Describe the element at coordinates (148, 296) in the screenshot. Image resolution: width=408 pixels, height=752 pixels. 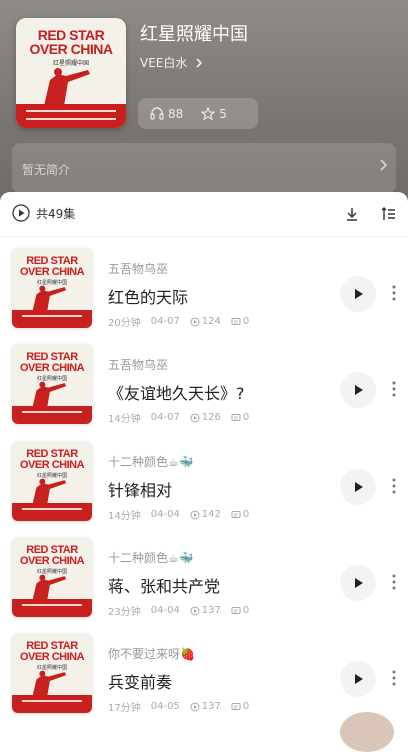
I see `episode-title: 红色的天际` at that location.